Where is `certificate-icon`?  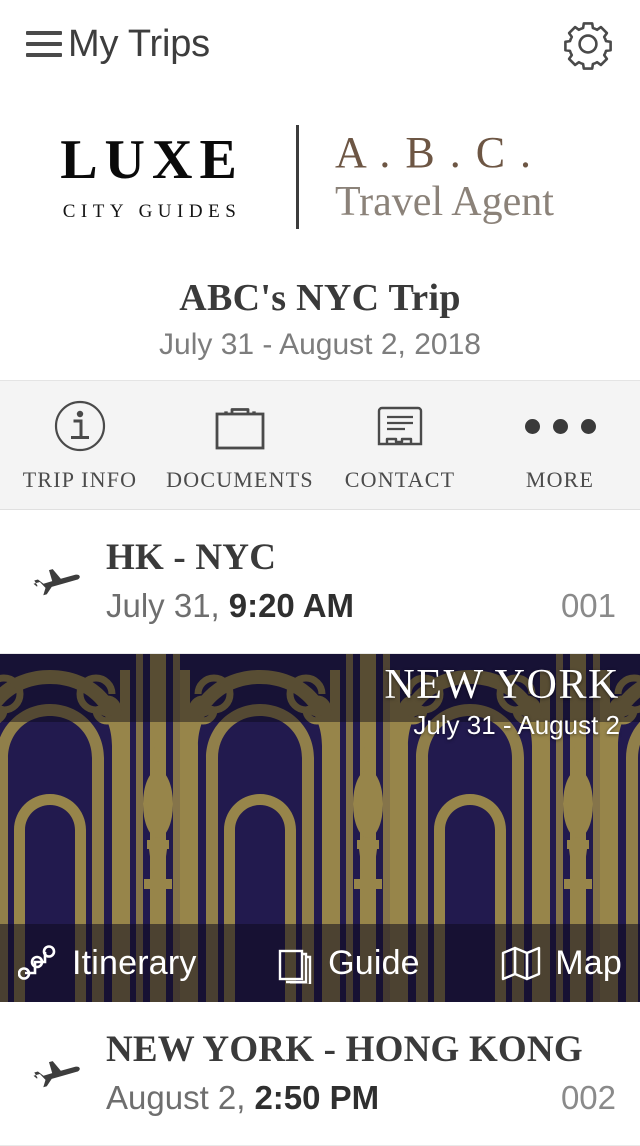 certificate-icon is located at coordinates (400, 426).